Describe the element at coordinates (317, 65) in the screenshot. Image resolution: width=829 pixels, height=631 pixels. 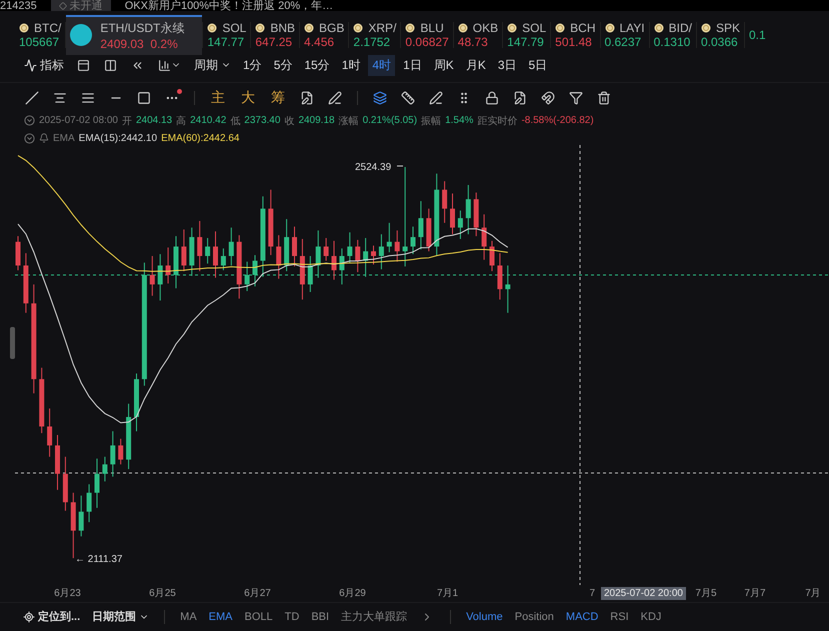
I see `interval-tab: 15分` at that location.